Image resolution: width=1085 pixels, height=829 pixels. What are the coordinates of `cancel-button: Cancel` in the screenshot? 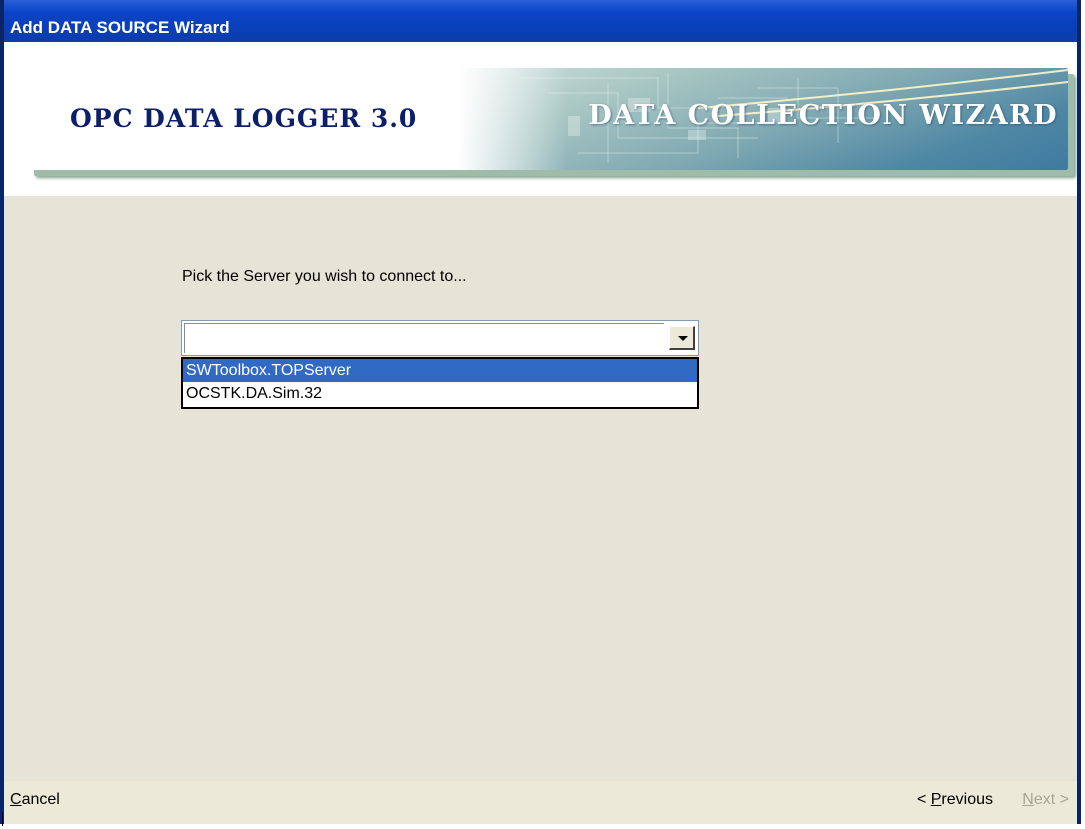 It's located at (35, 800).